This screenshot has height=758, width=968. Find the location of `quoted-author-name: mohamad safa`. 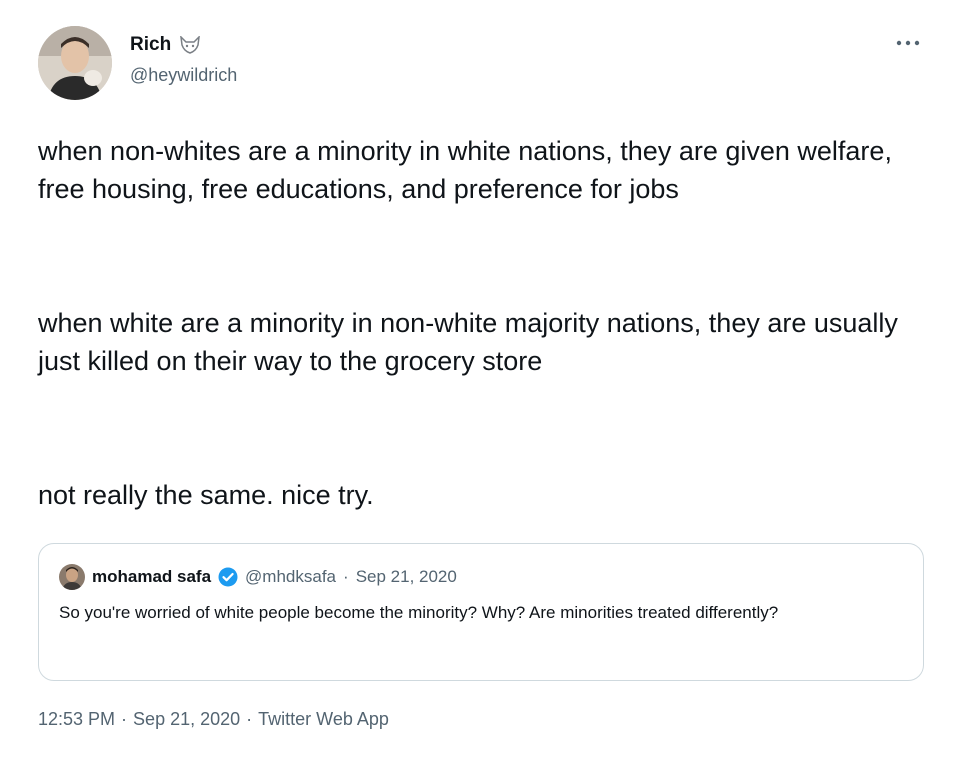

quoted-author-name: mohamad safa is located at coordinates (151, 577).